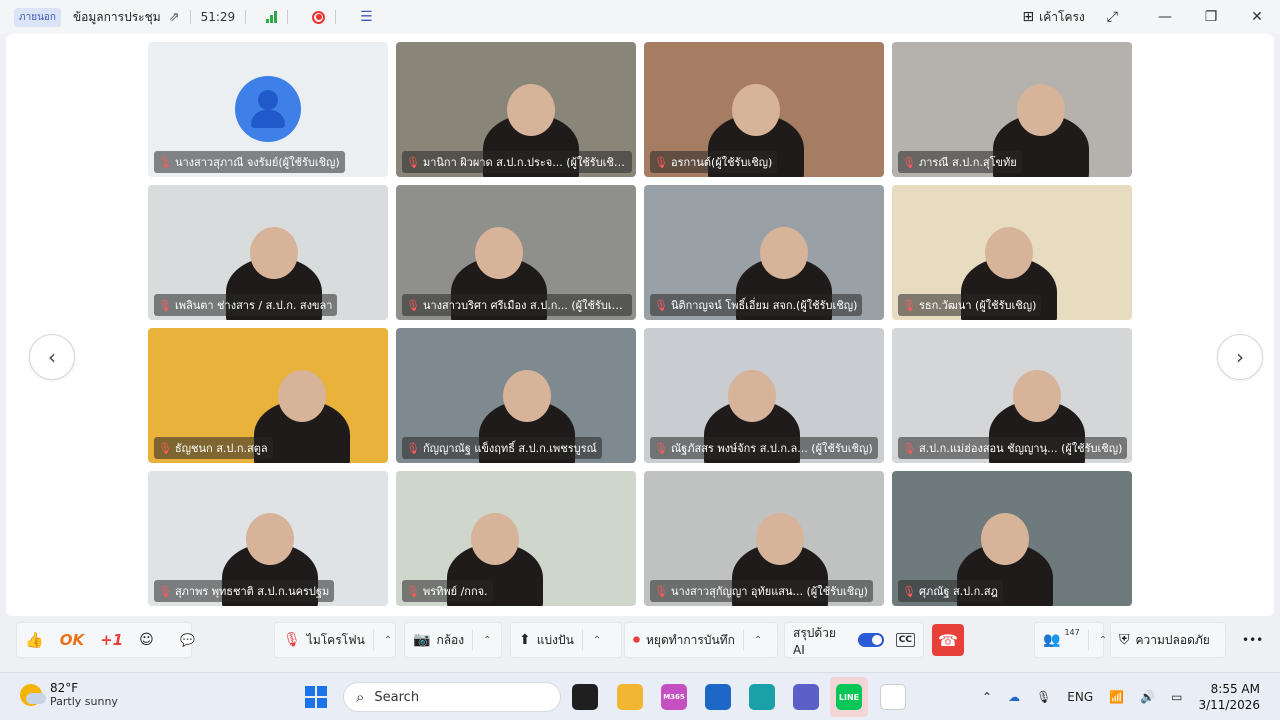 The height and width of the screenshot is (720, 1280). I want to click on thumbs-up-icon: 👍, so click(34, 640).